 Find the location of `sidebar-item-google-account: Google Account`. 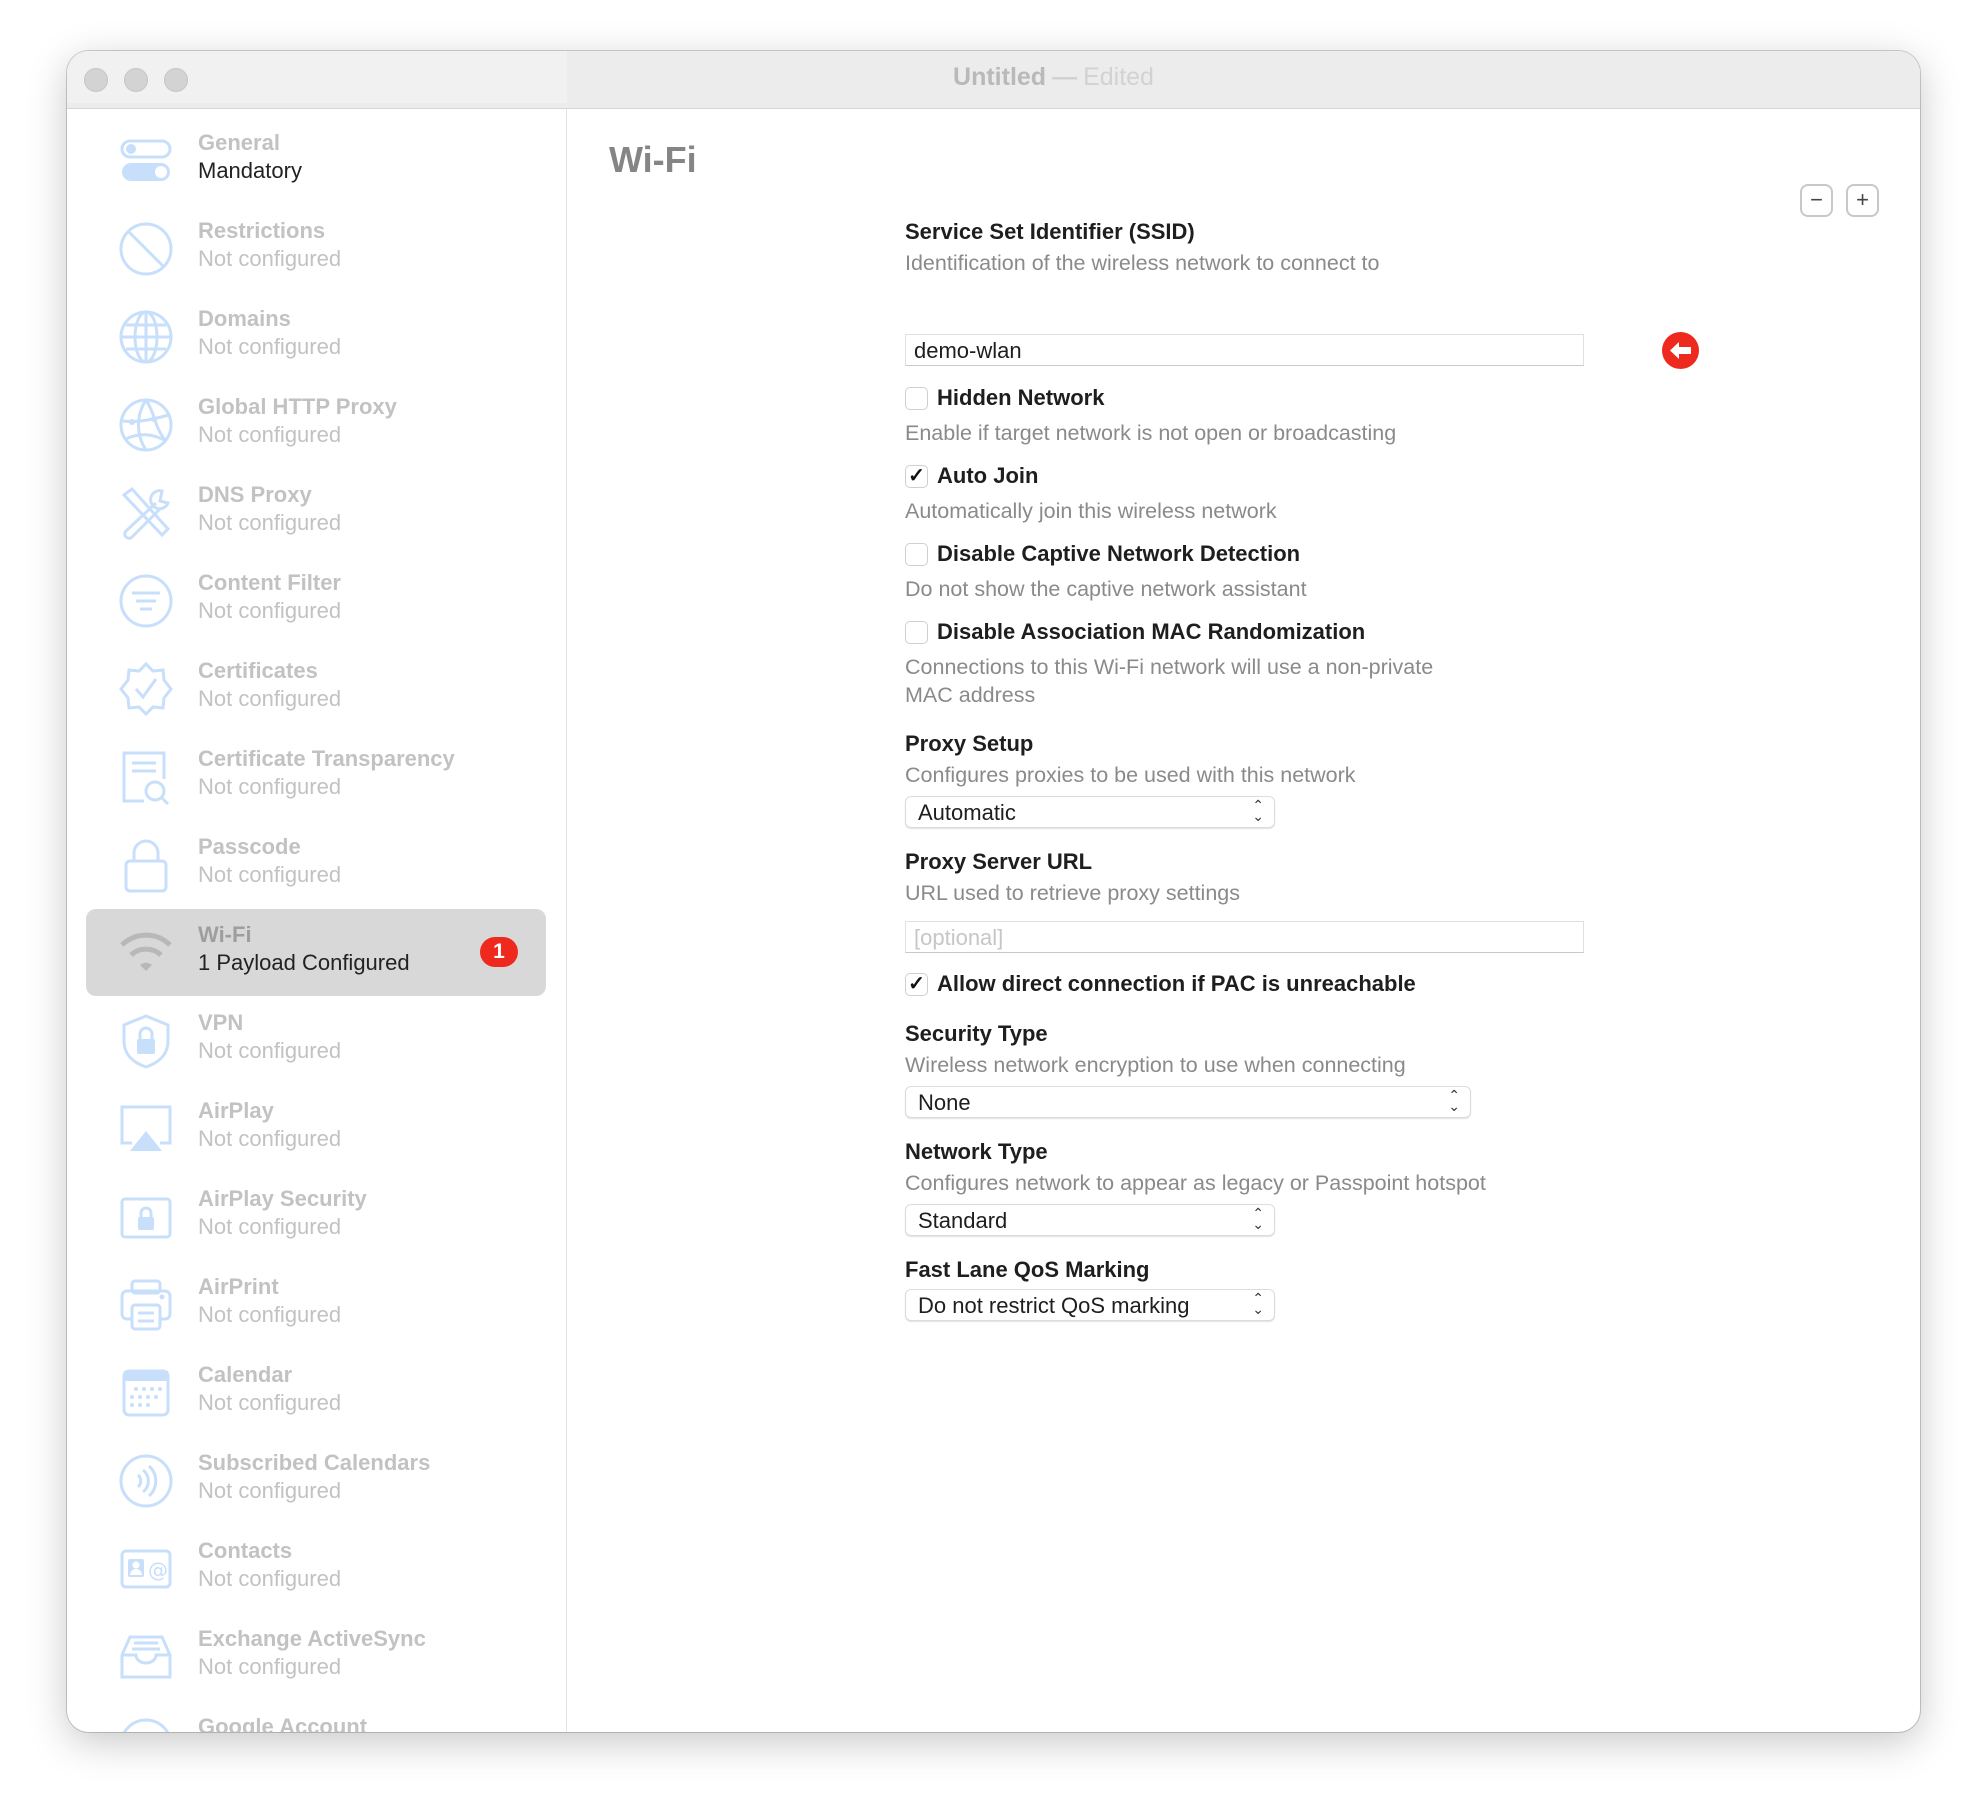

sidebar-item-google-account: Google Account is located at coordinates (316, 1716).